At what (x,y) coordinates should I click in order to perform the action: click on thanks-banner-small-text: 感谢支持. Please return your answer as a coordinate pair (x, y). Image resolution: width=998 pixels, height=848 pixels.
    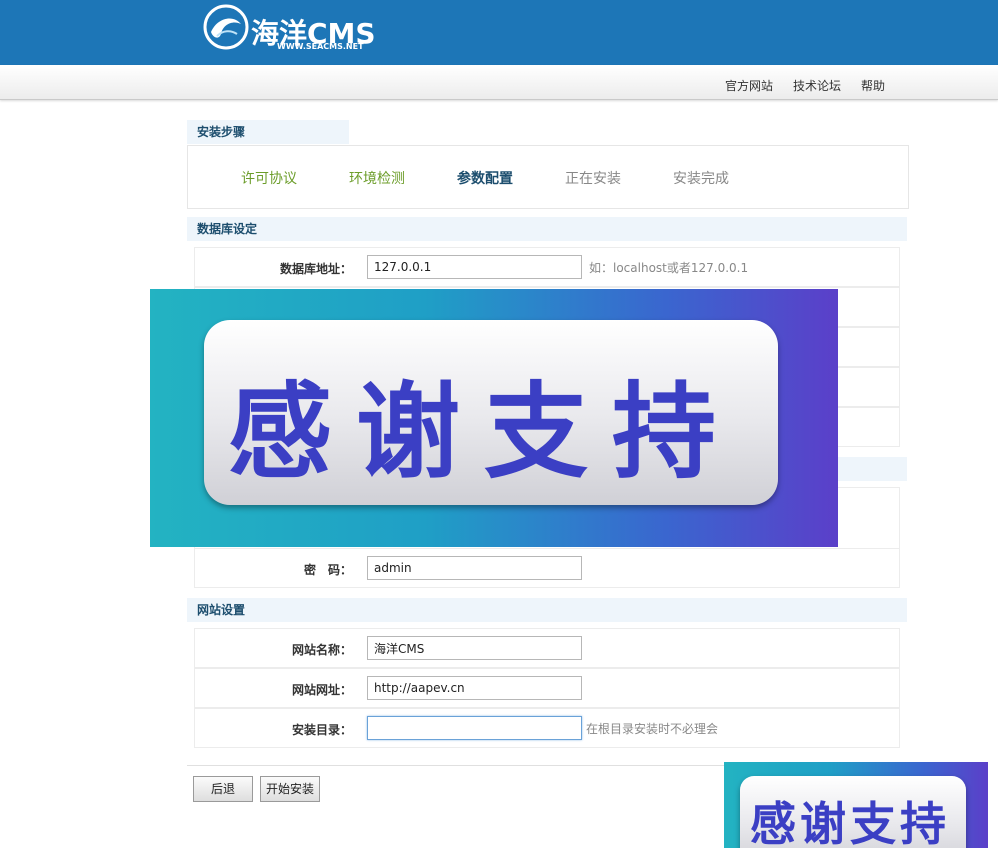
    Looking at the image, I should click on (850, 822).